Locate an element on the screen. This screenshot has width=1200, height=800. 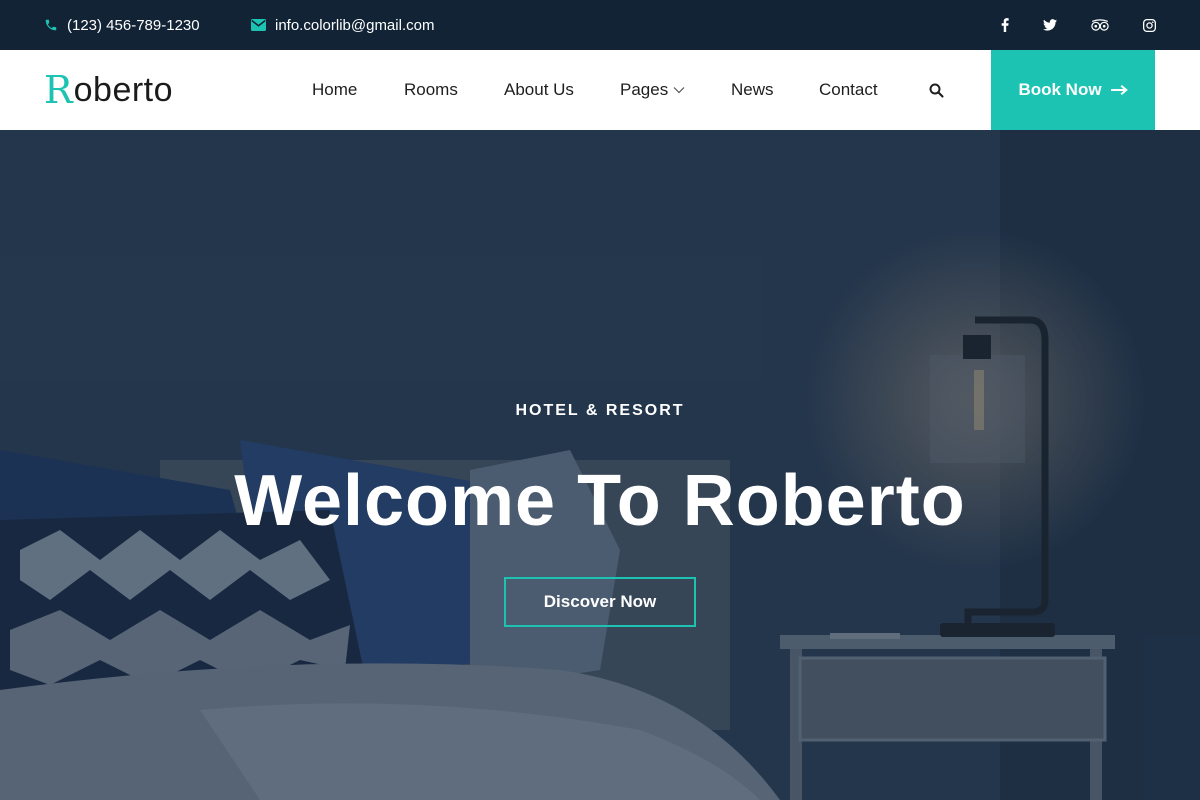
book-now-button: Book Now is located at coordinates (1073, 90).